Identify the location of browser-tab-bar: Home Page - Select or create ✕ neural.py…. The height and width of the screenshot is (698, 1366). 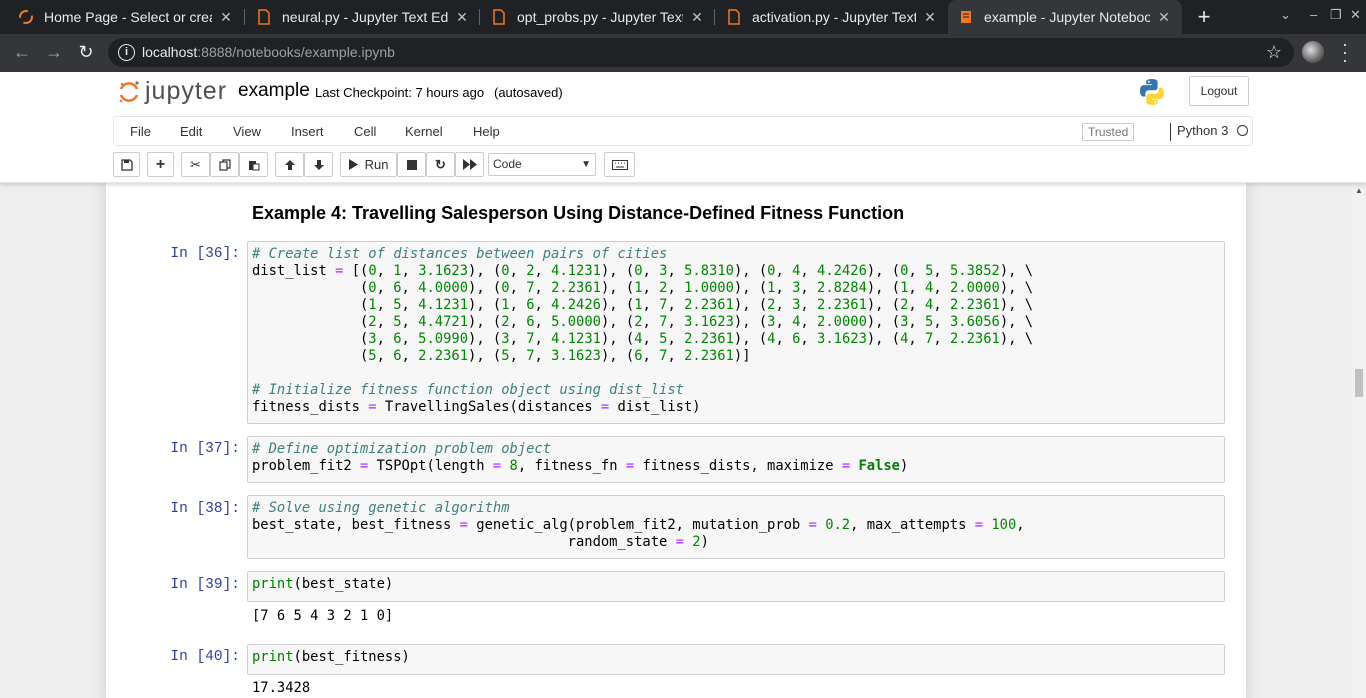
(683, 17).